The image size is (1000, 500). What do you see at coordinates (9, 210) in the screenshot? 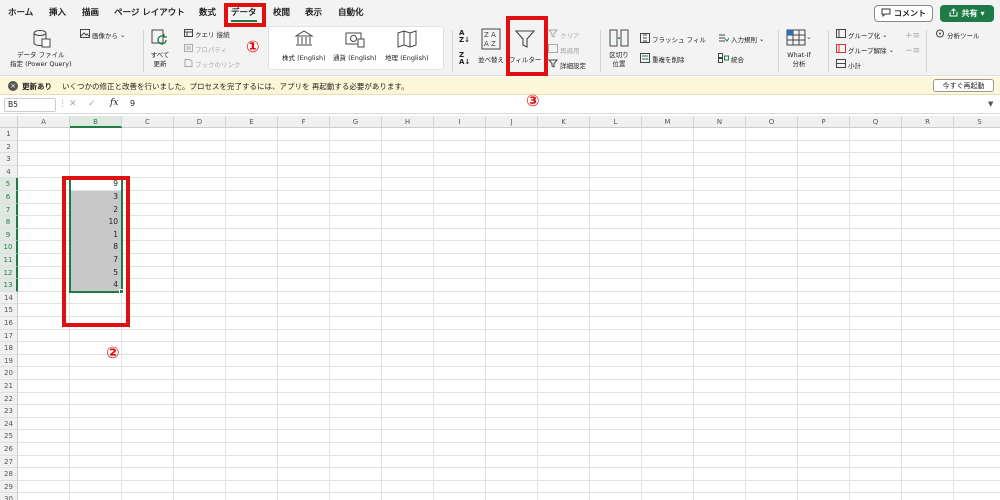
I see `row-header-7: 7` at bounding box center [9, 210].